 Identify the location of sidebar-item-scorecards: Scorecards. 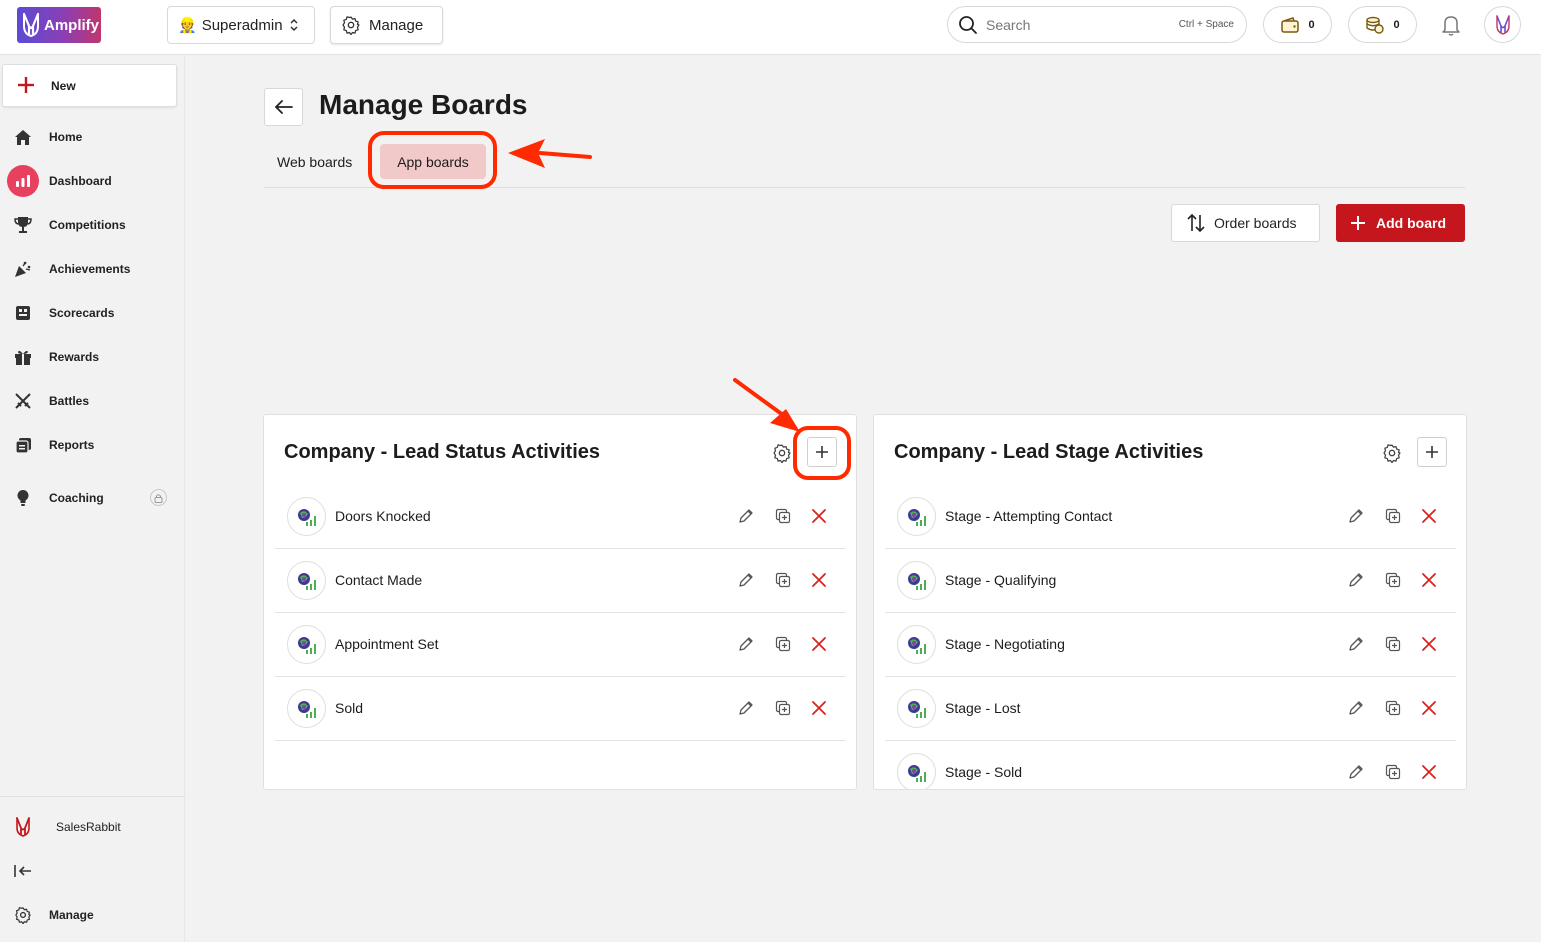
(92, 313).